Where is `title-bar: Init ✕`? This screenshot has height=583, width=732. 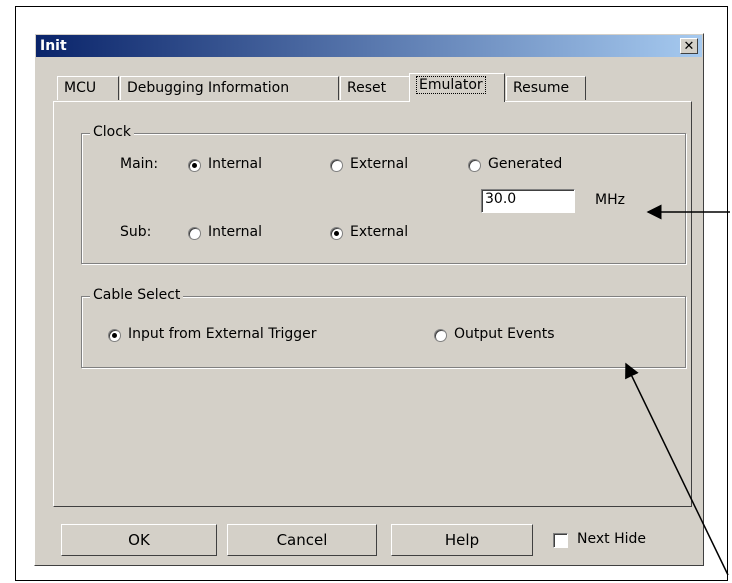 title-bar: Init ✕ is located at coordinates (369, 46).